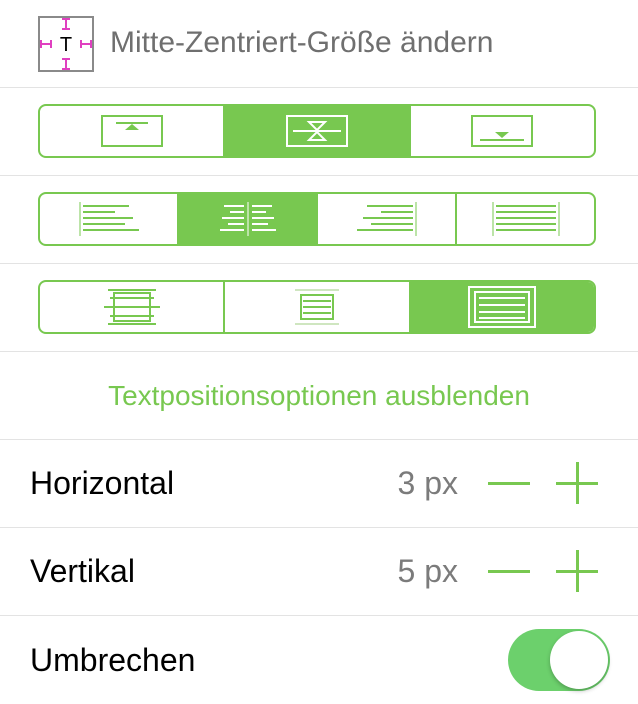  What do you see at coordinates (577, 483) in the screenshot?
I see `horizontal-increment-button` at bounding box center [577, 483].